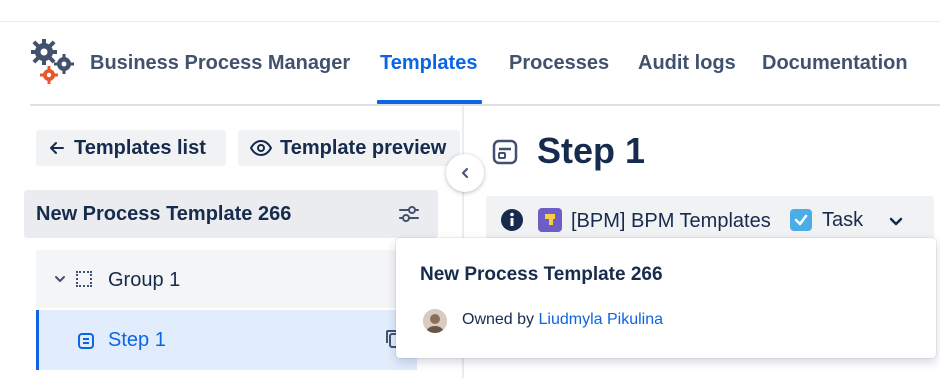 The width and height of the screenshot is (940, 378). What do you see at coordinates (835, 63) in the screenshot?
I see `tab-documentation: Documentation` at bounding box center [835, 63].